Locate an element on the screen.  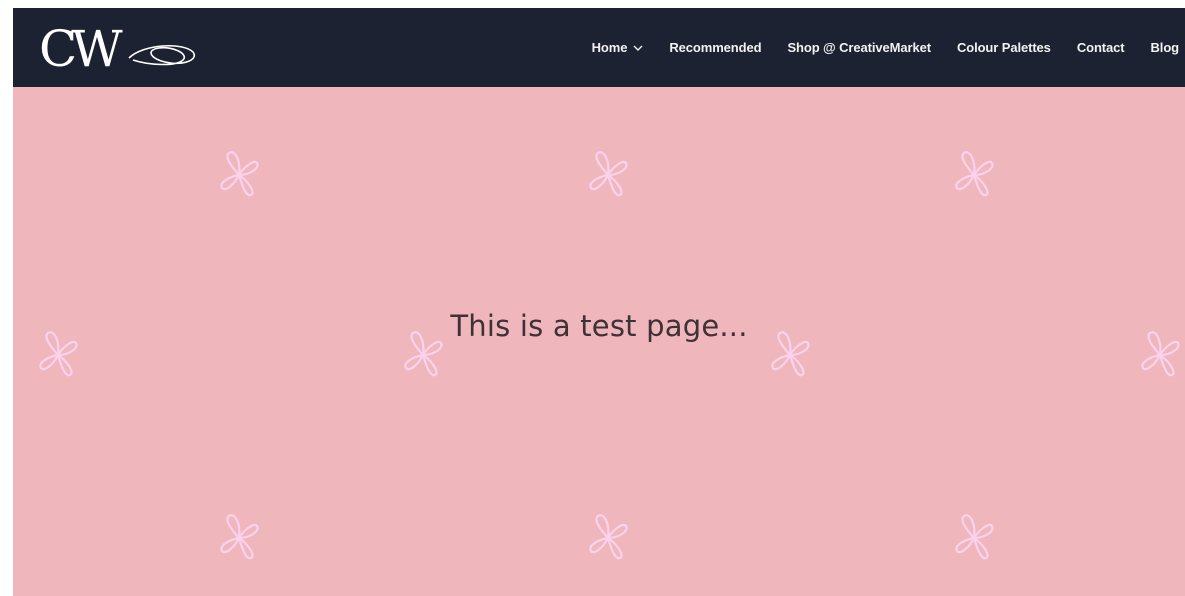
nav-item-contact: Contact is located at coordinates (1101, 47).